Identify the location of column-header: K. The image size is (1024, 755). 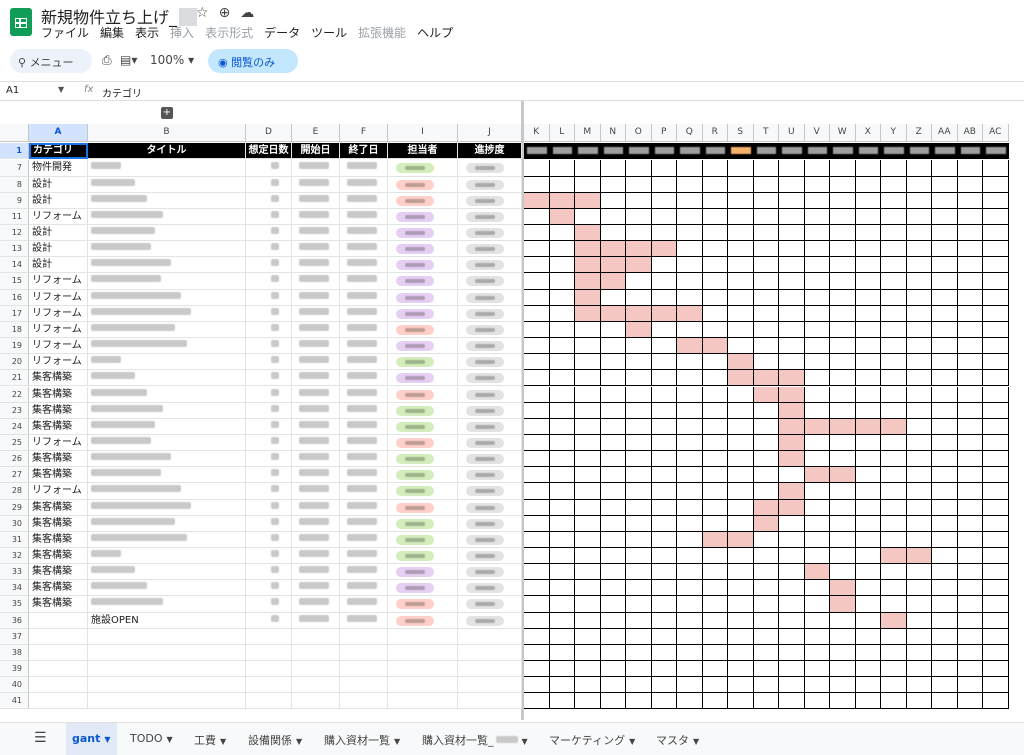
(537, 133).